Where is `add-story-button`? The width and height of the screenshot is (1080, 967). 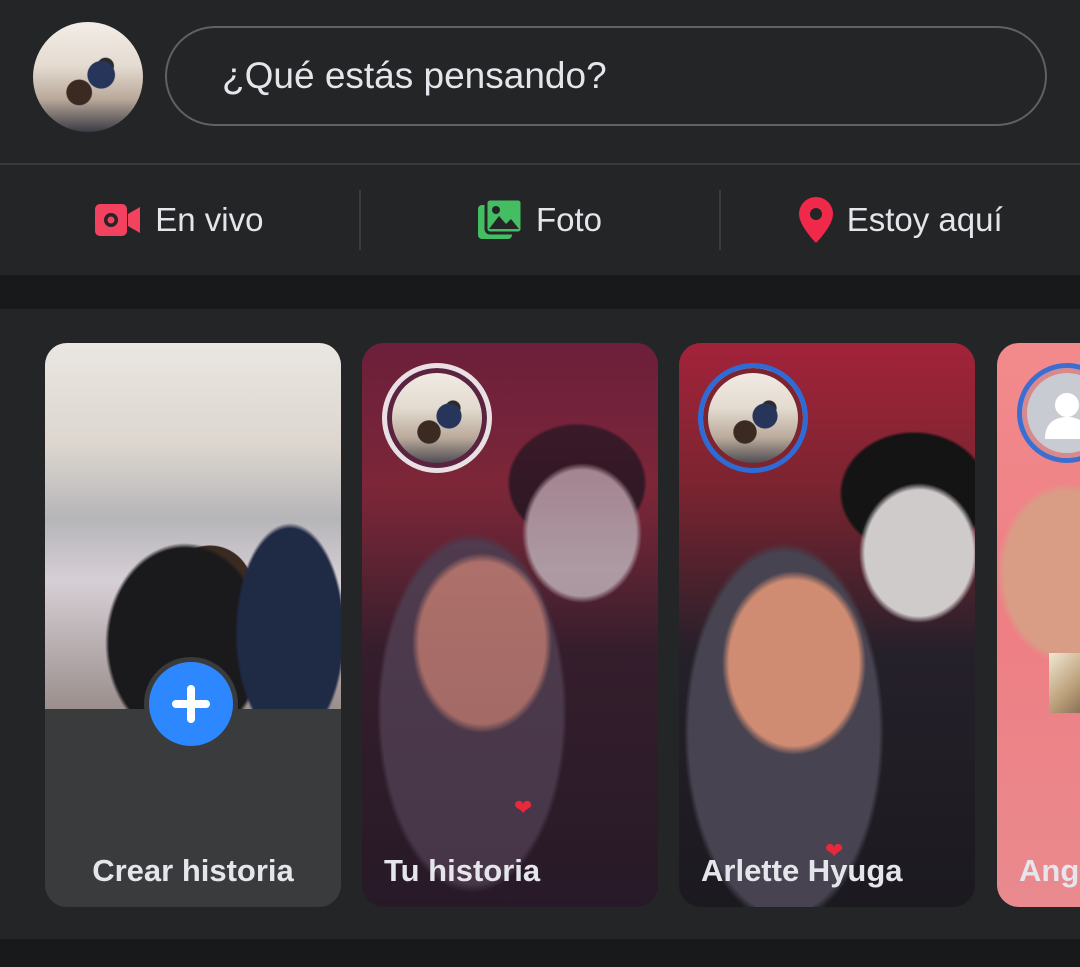
add-story-button is located at coordinates (191, 704).